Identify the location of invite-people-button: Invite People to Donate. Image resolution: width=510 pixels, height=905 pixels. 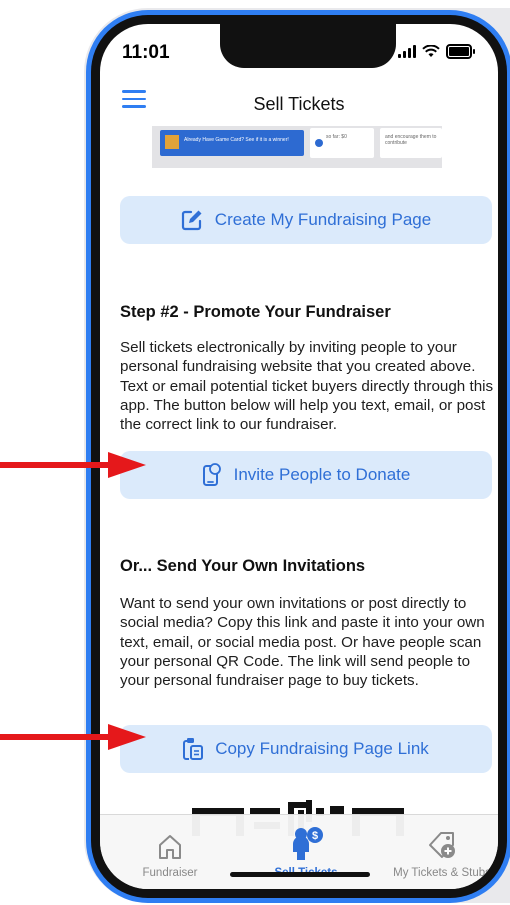
(306, 475).